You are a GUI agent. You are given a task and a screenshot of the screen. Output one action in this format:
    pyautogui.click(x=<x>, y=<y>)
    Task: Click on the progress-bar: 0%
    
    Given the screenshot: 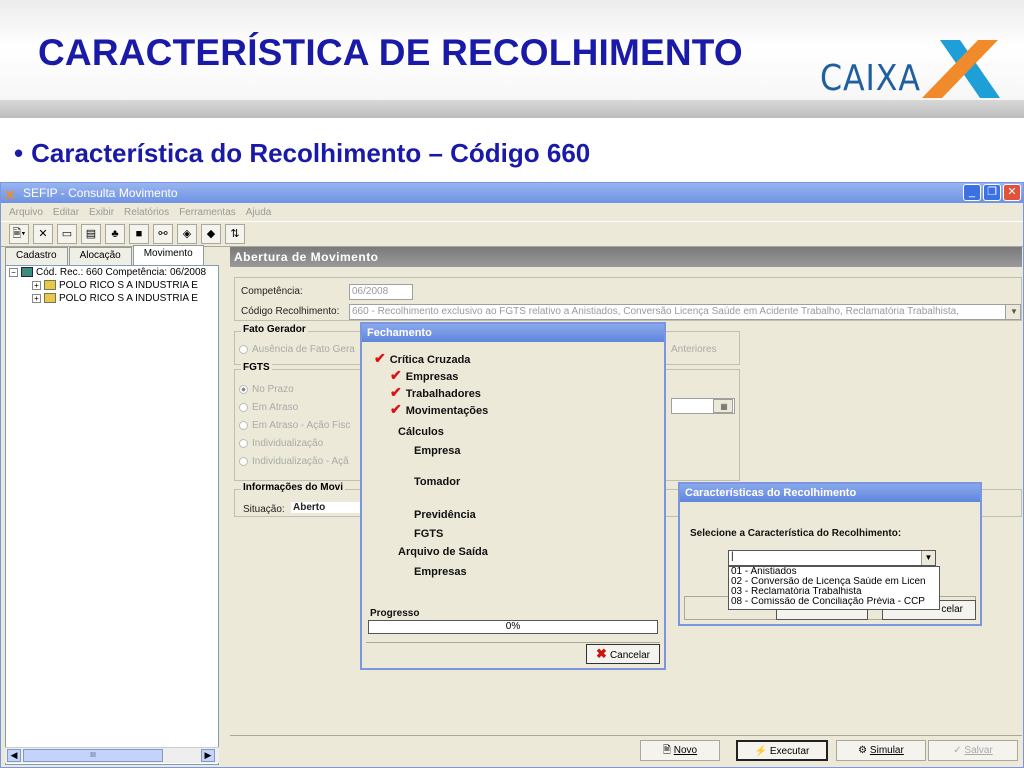 What is the action you would take?
    pyautogui.click(x=513, y=627)
    